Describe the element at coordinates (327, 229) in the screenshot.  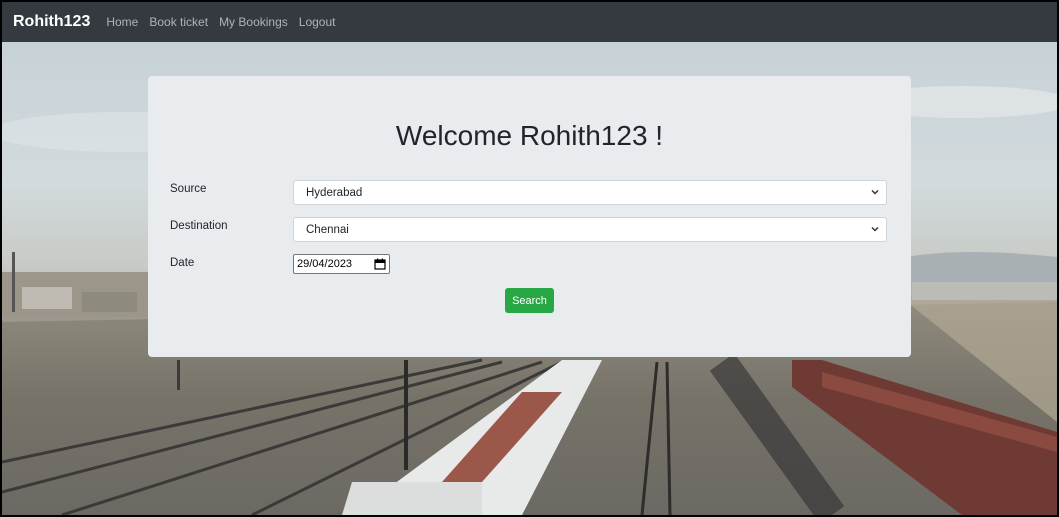
I see `destination-select-value: Chennai` at that location.